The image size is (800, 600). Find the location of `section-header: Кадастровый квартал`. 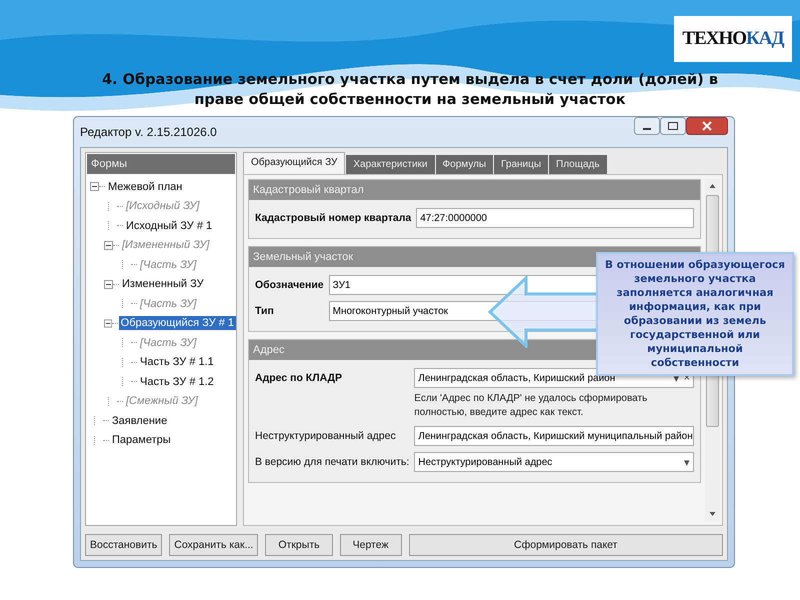

section-header: Кадастровый квартал is located at coordinates (474, 190).